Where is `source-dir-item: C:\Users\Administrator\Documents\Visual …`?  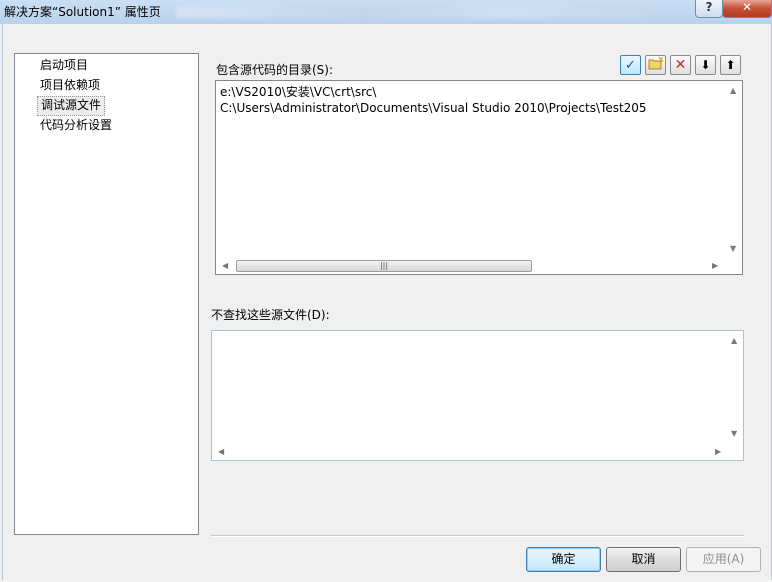 source-dir-item: C:\Users\Administrator\Documents\Visual … is located at coordinates (433, 108).